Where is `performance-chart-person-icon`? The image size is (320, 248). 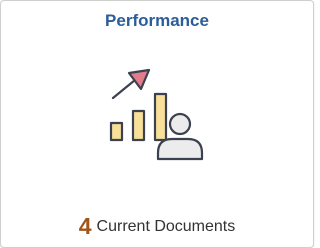
performance-chart-person-icon is located at coordinates (156, 115).